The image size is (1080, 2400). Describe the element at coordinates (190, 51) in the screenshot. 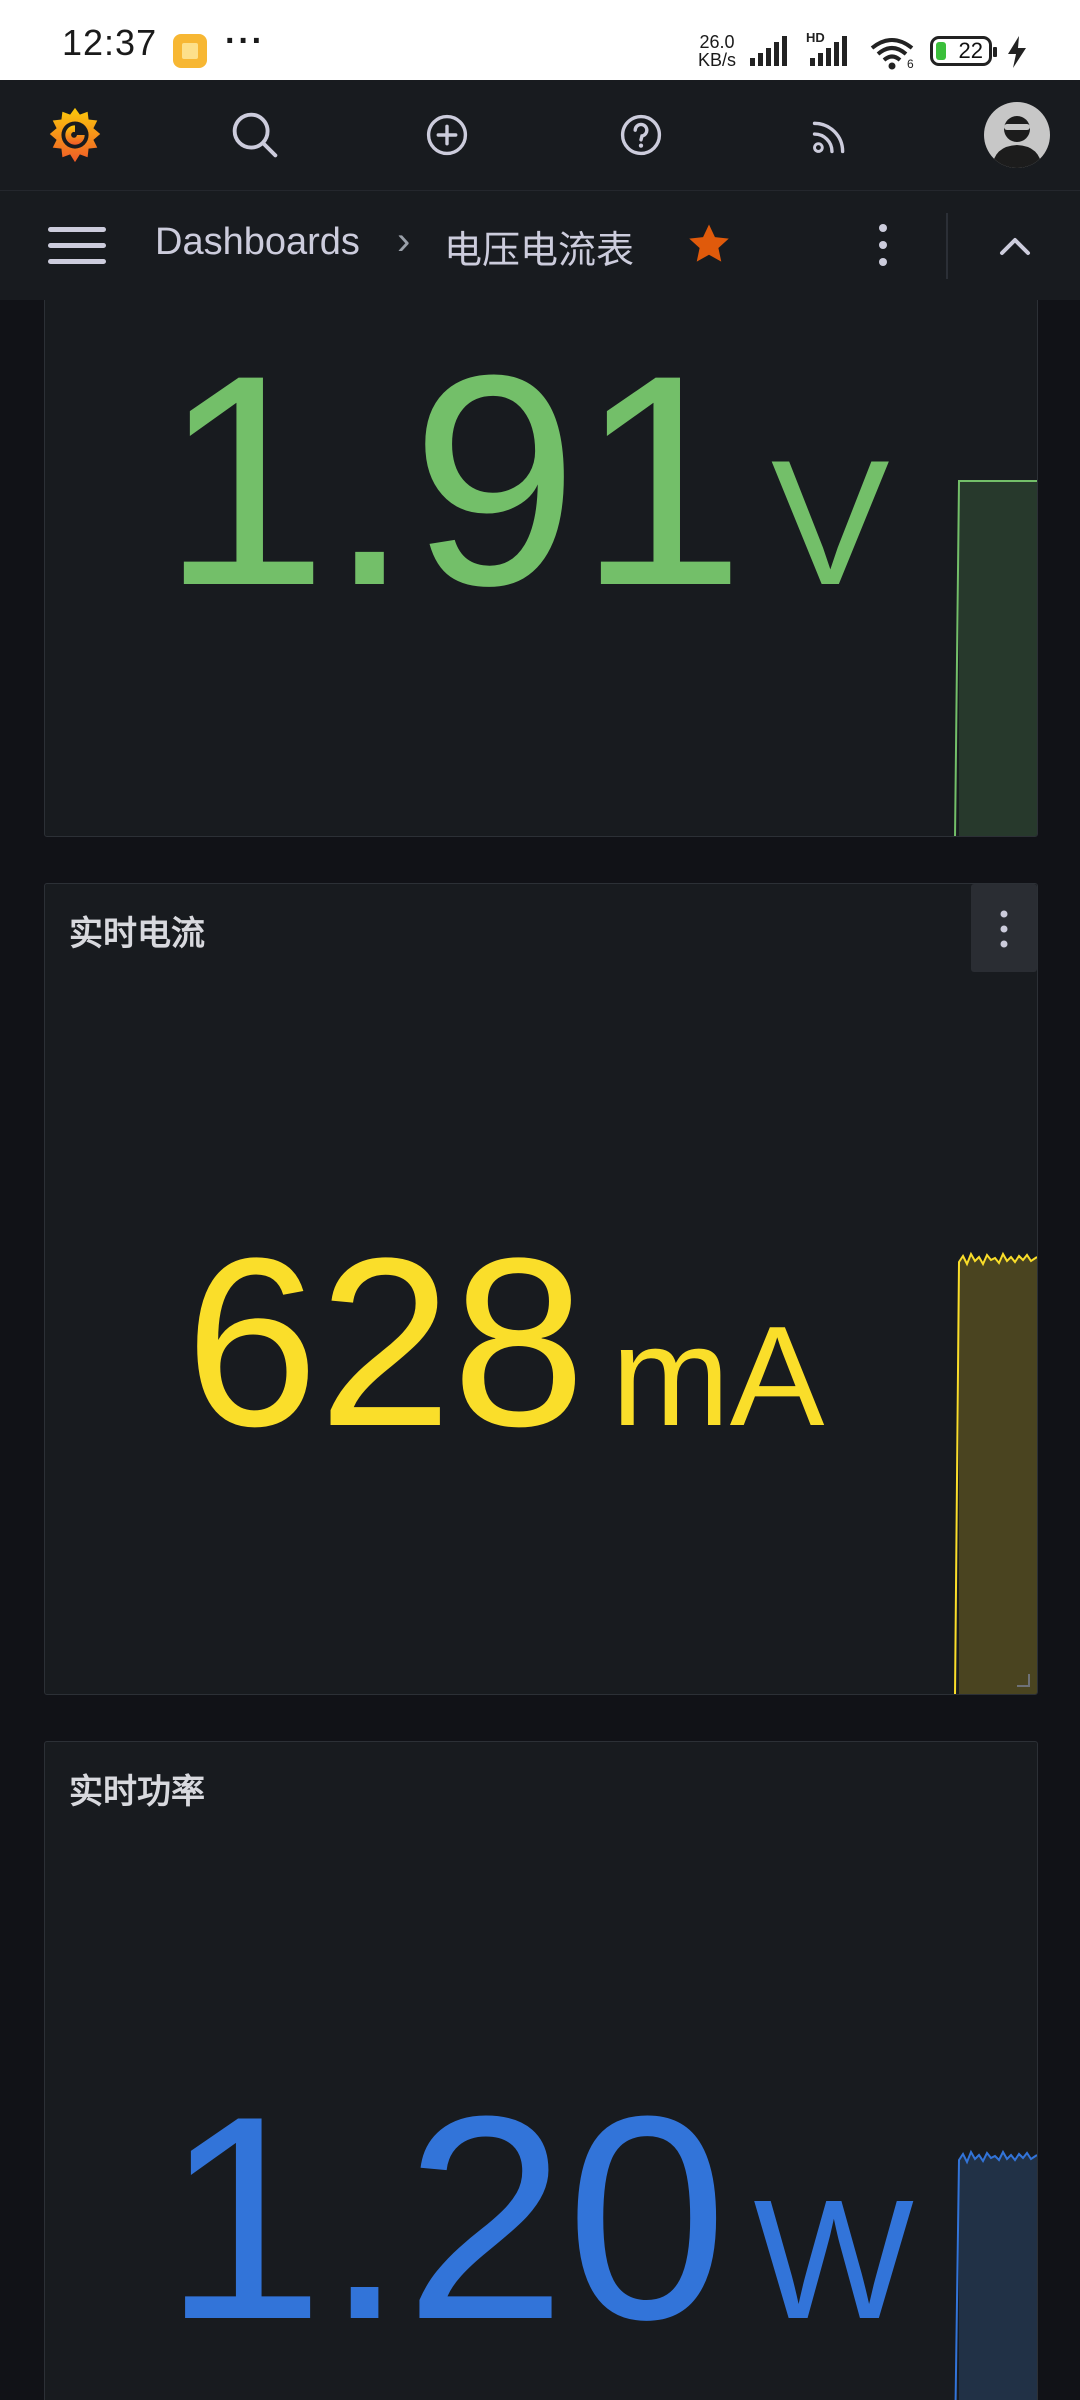

I see `notes-app-icon` at that location.